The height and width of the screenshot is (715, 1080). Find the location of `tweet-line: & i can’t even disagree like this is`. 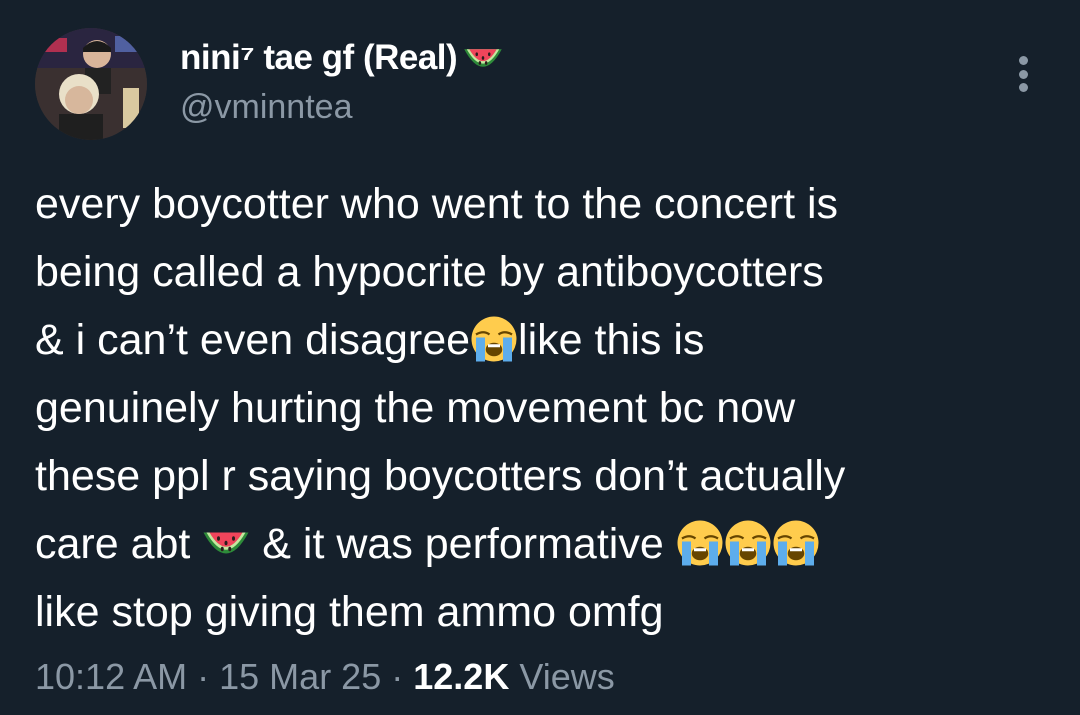

tweet-line: & i can’t even disagree like this is is located at coordinates (370, 339).